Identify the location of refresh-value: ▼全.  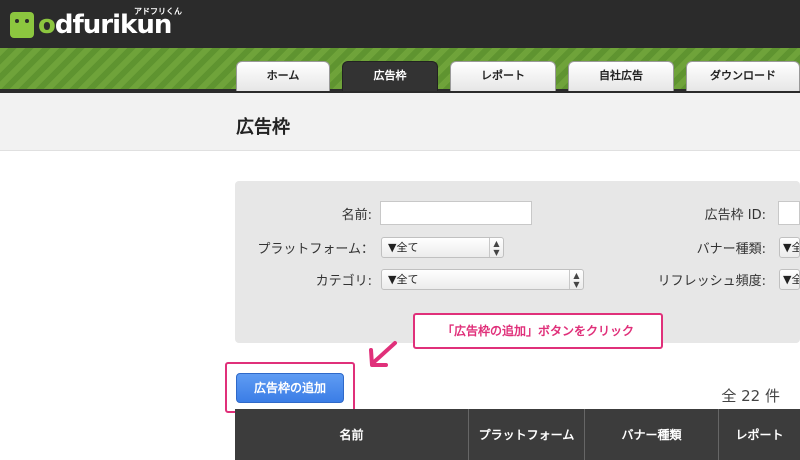
(791, 279).